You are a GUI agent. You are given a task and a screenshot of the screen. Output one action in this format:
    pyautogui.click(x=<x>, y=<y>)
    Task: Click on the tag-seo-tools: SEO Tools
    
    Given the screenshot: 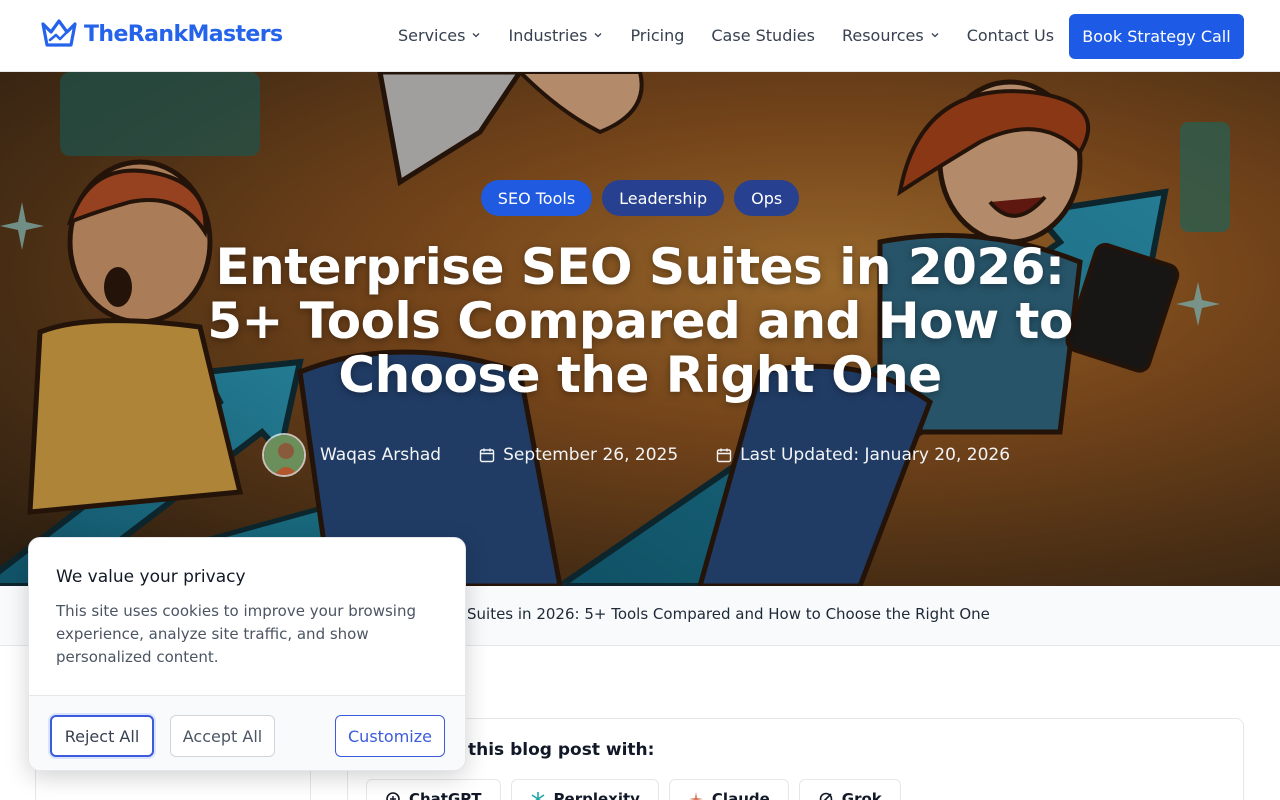 What is the action you would take?
    pyautogui.click(x=536, y=198)
    